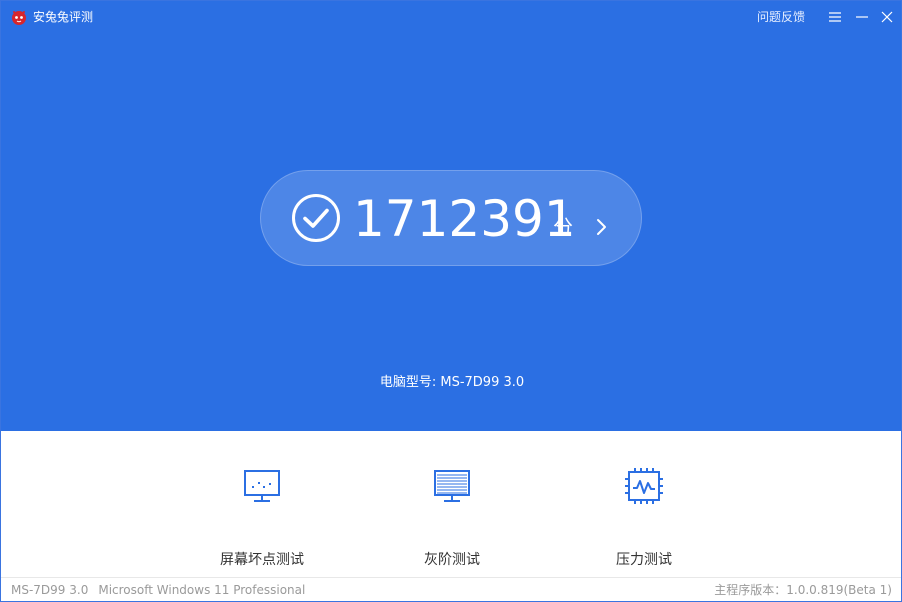 This screenshot has width=902, height=602. Describe the element at coordinates (316, 218) in the screenshot. I see `check-circle-icon` at that location.